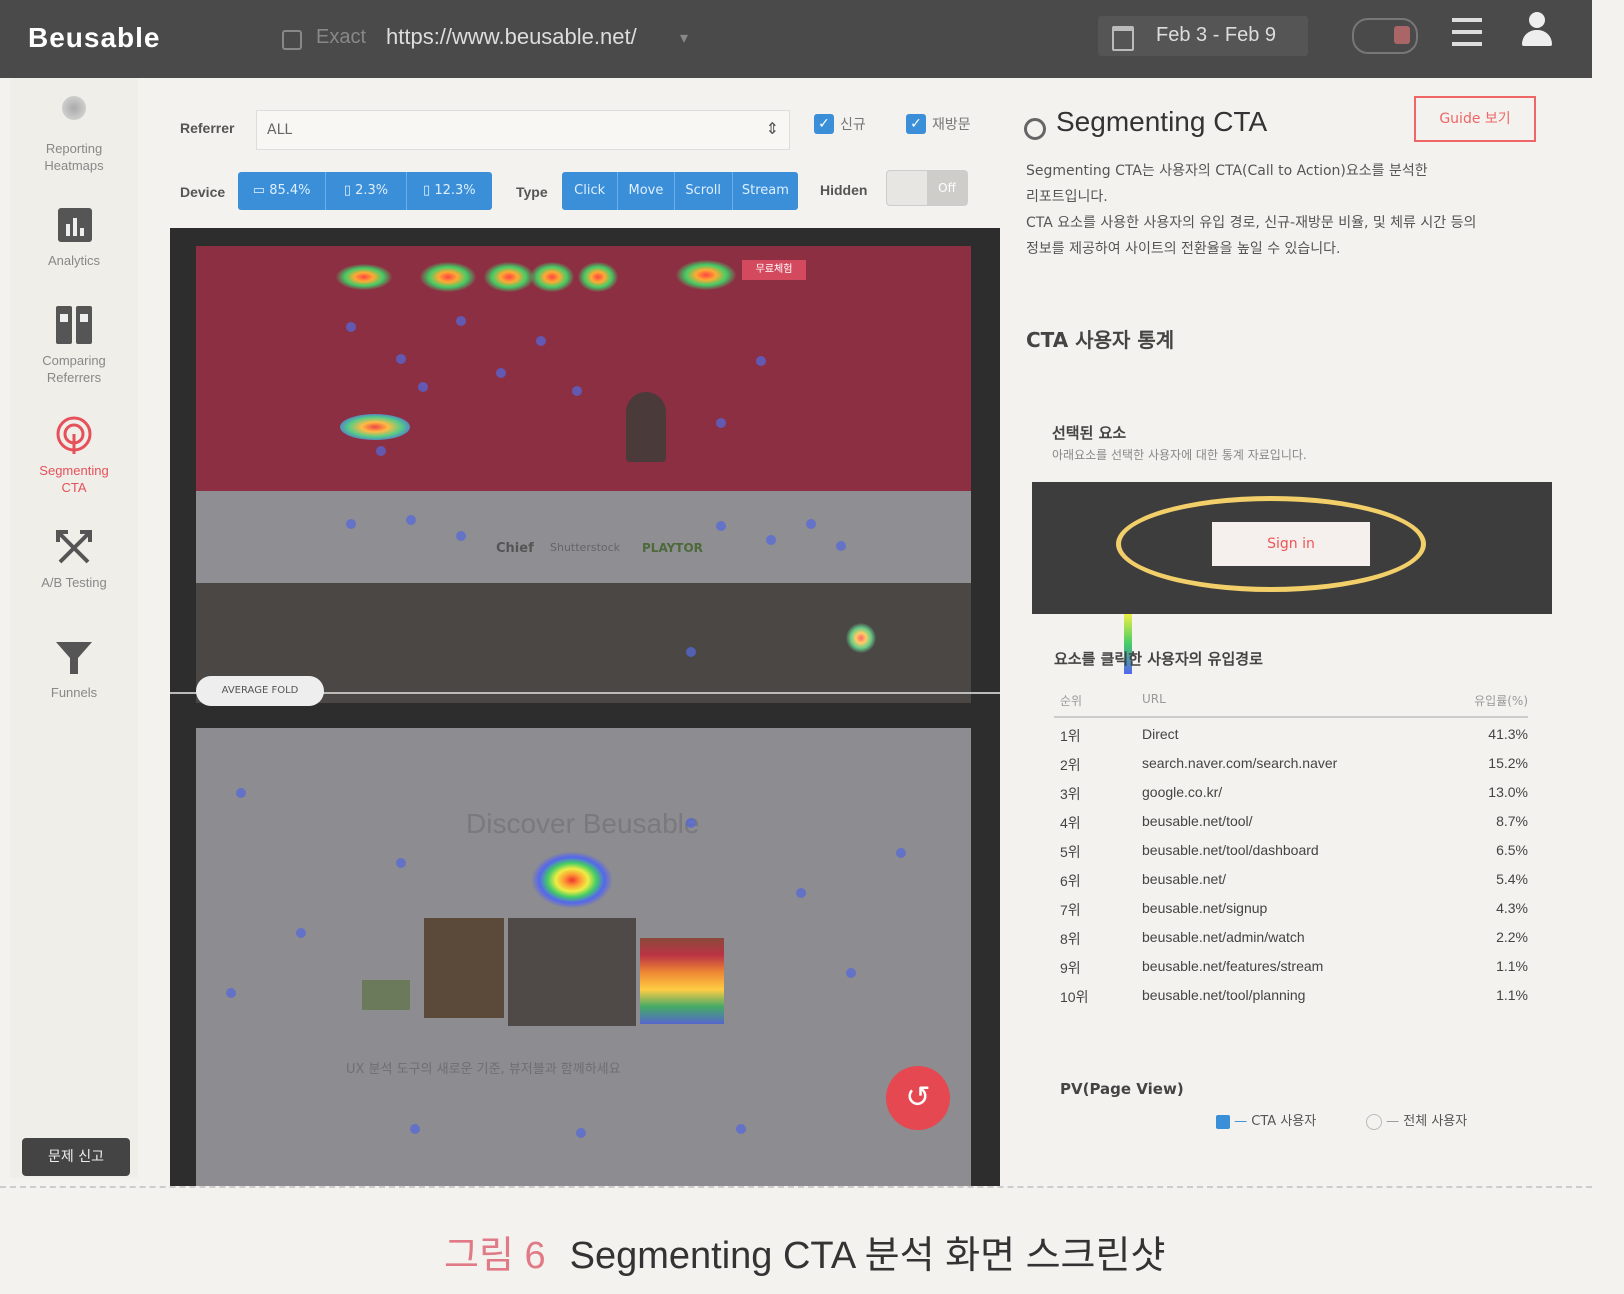 This screenshot has width=1624, height=1294. I want to click on returning-user-label: 재방문, so click(951, 125).